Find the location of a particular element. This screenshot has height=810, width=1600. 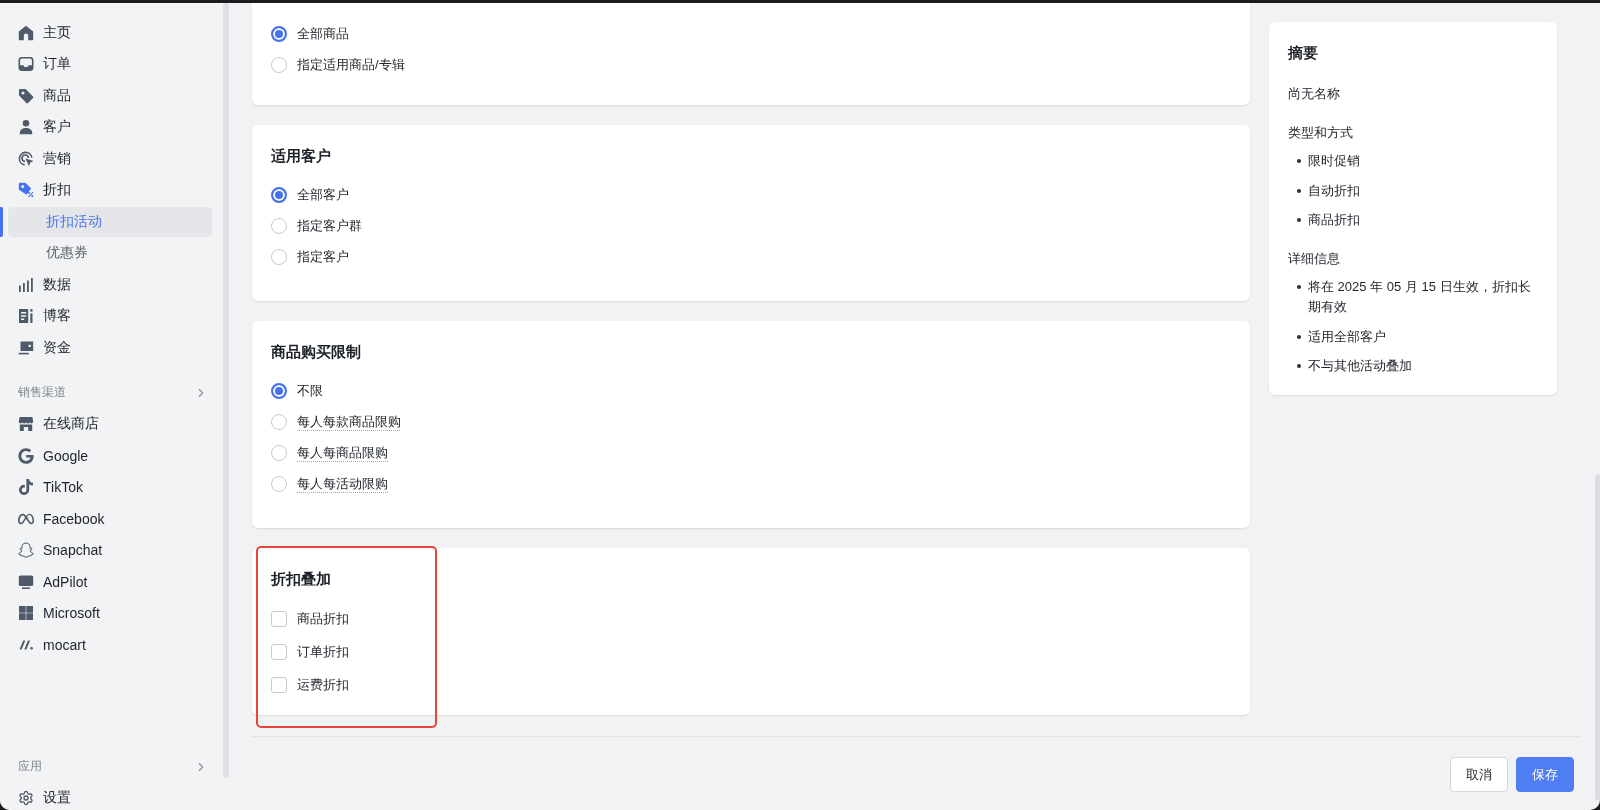

ghost-icon is located at coordinates (26, 550).